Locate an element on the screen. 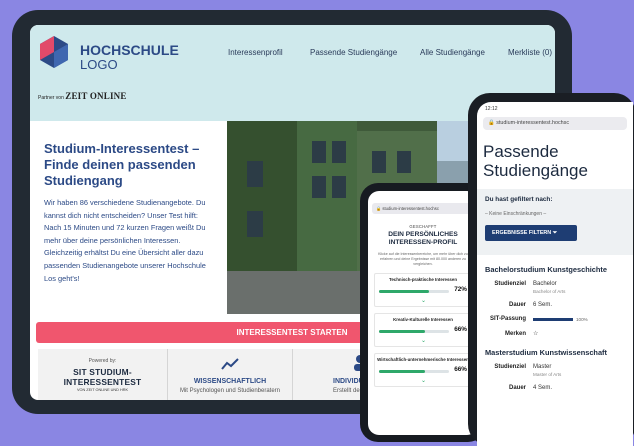 The height and width of the screenshot is (446, 634). nav-alle-studiengaenge: Alle Studiengänge is located at coordinates (452, 52).